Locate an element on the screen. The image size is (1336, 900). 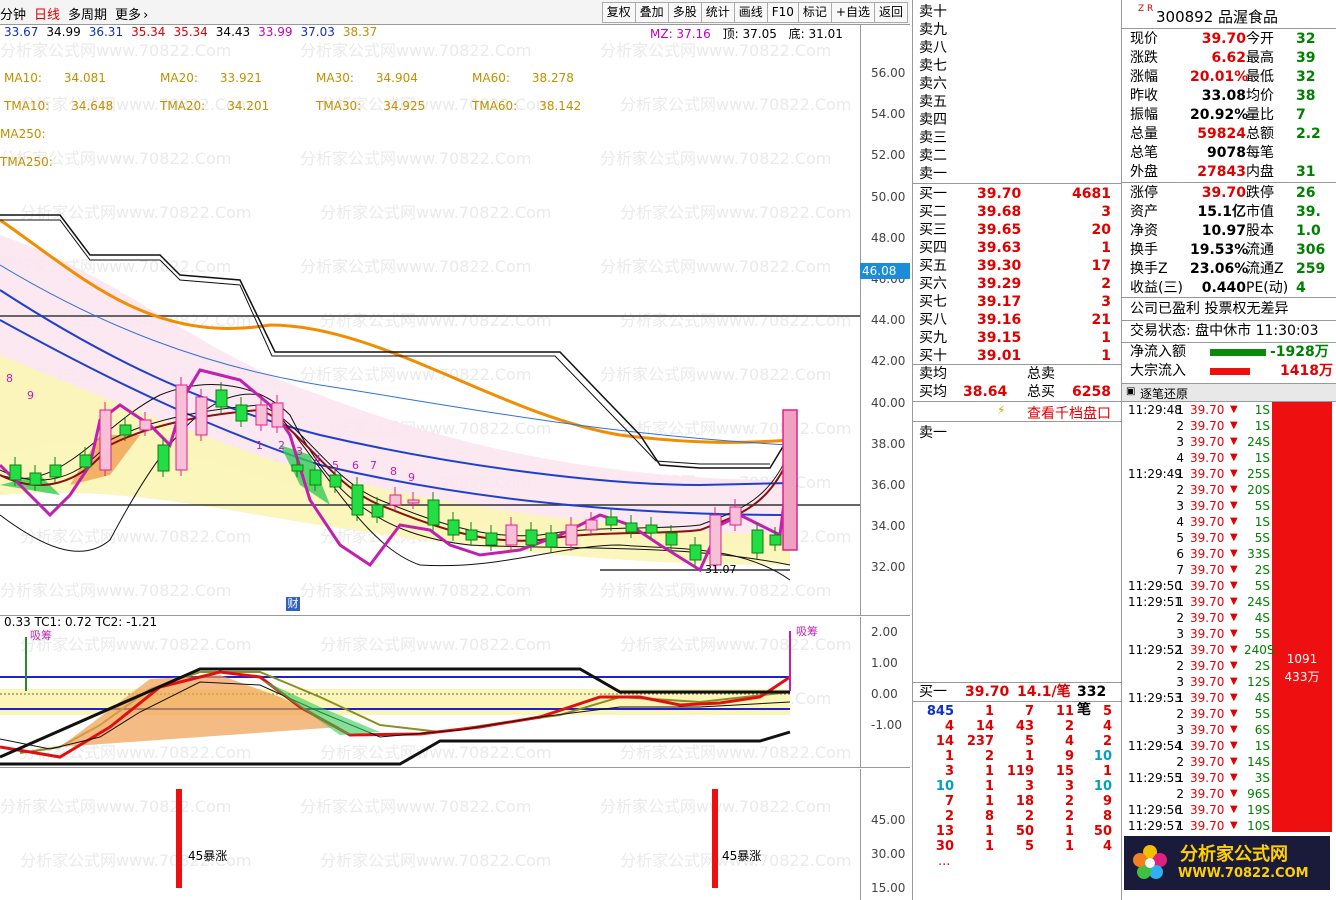
toolbar-button-1: 叠加 is located at coordinates (651, 12).